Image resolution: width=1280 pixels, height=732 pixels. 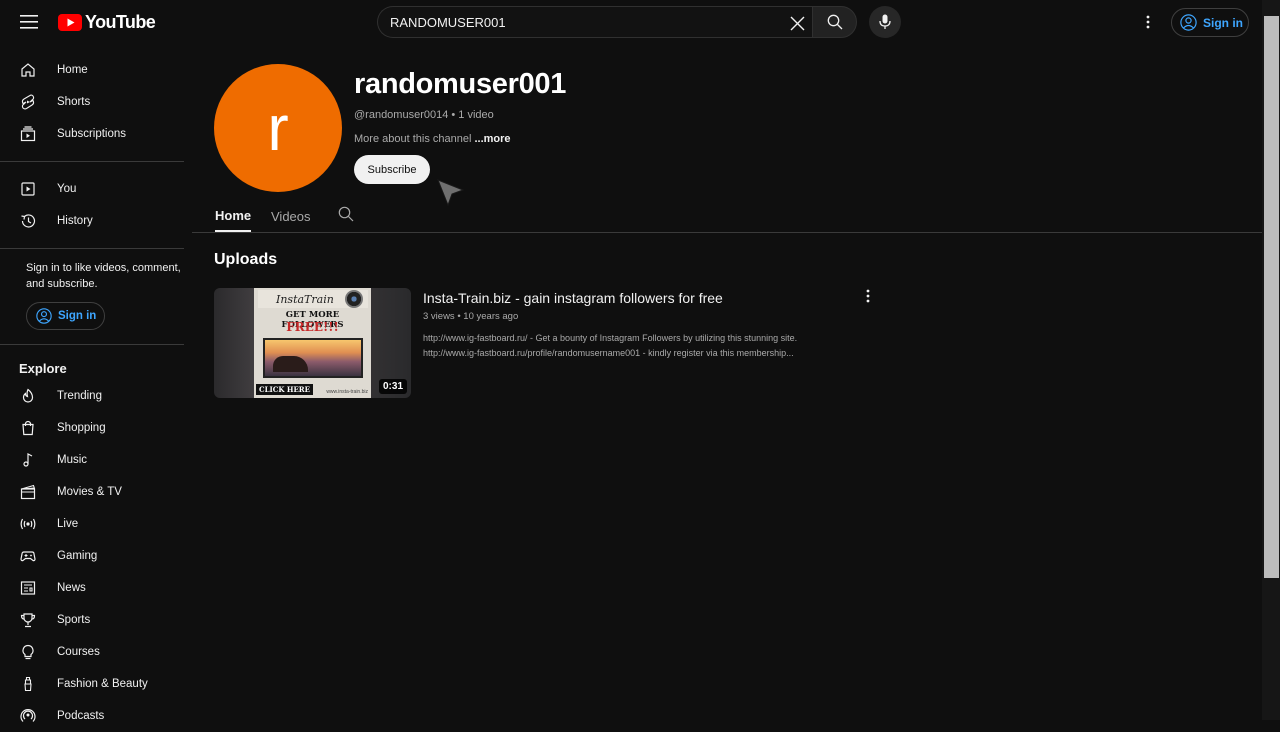 What do you see at coordinates (28, 588) in the screenshot?
I see `news-icon` at bounding box center [28, 588].